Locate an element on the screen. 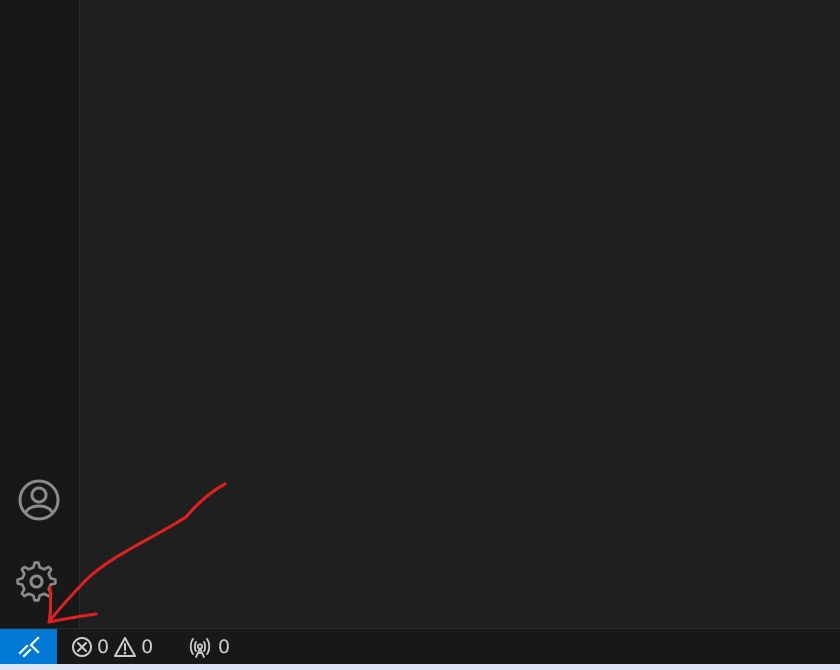 Image resolution: width=840 pixels, height=670 pixels. ports-status: 0 is located at coordinates (209, 647).